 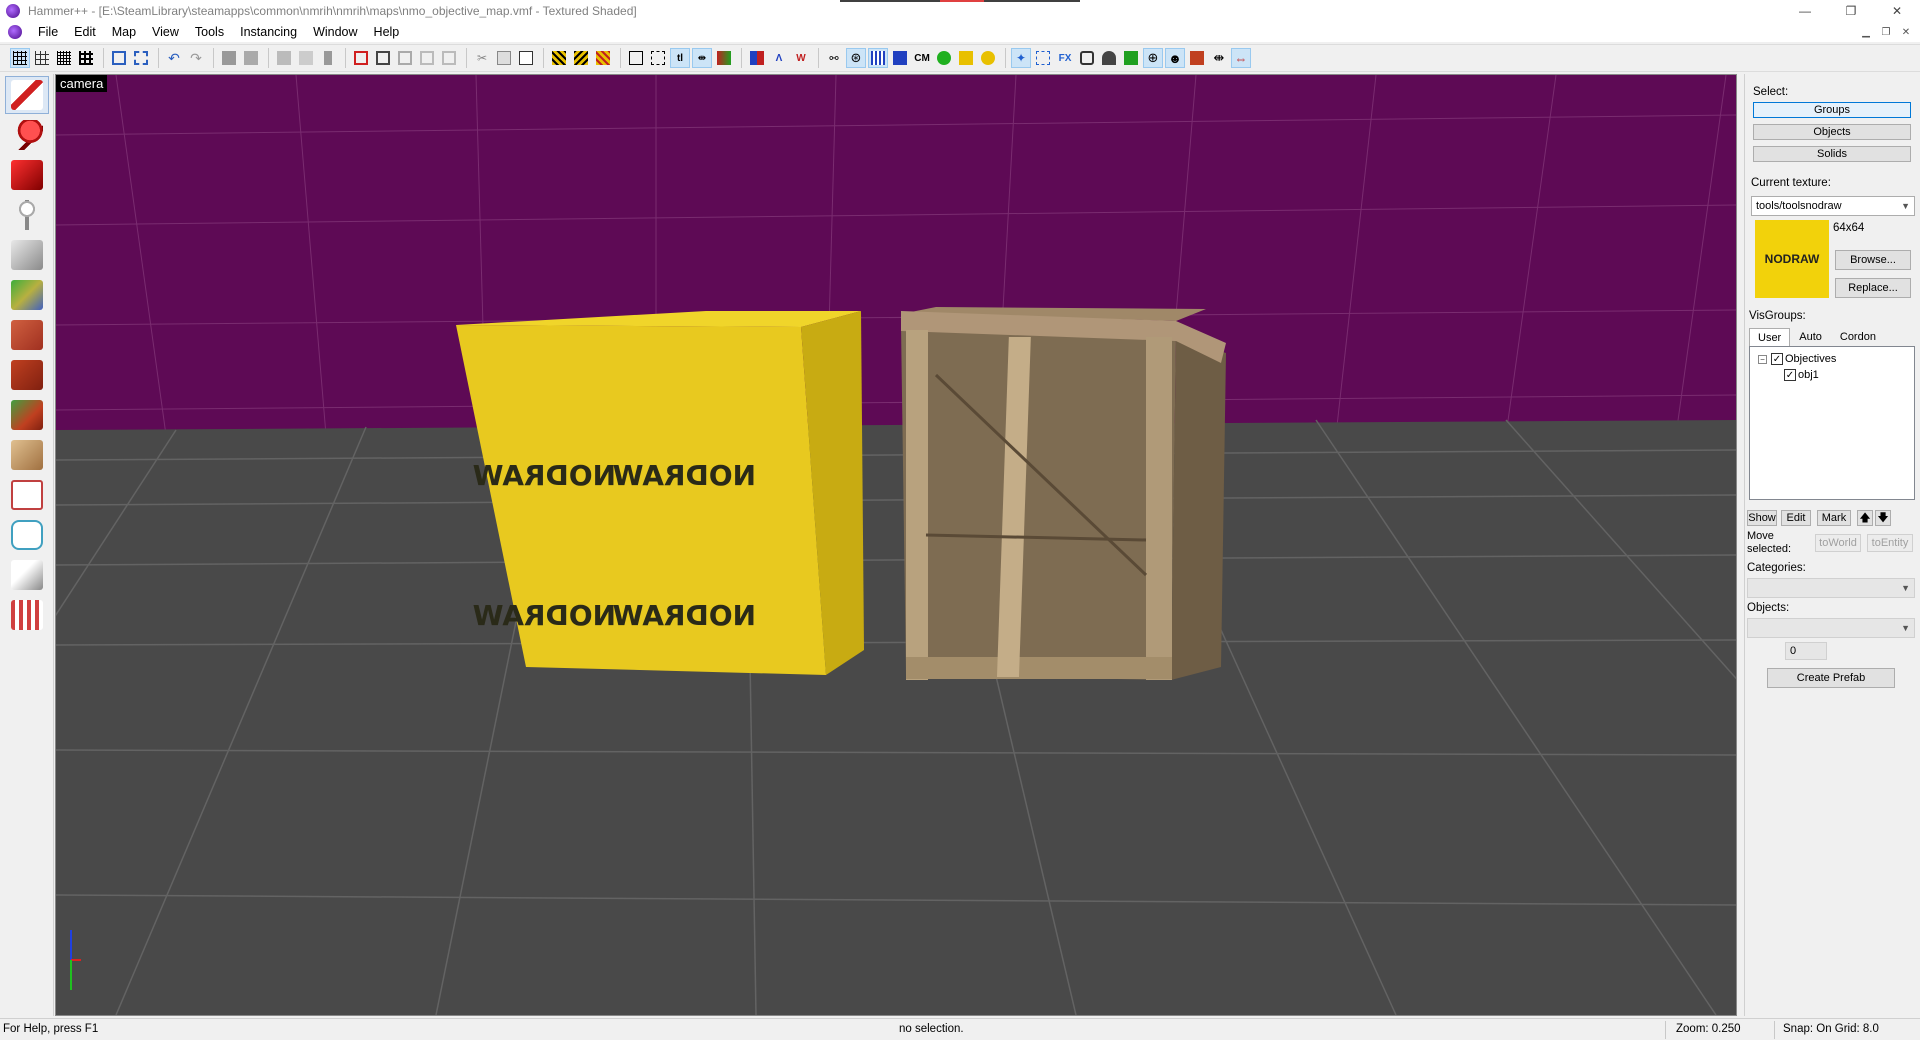 What do you see at coordinates (361, 58) in the screenshot?
I see `cube-red-button` at bounding box center [361, 58].